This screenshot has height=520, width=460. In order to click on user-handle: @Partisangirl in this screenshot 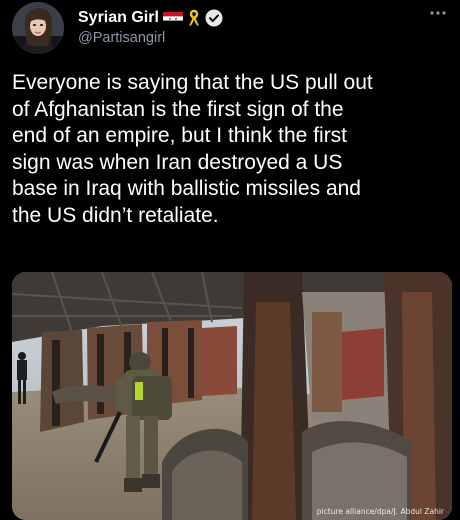, I will do `click(121, 38)`.